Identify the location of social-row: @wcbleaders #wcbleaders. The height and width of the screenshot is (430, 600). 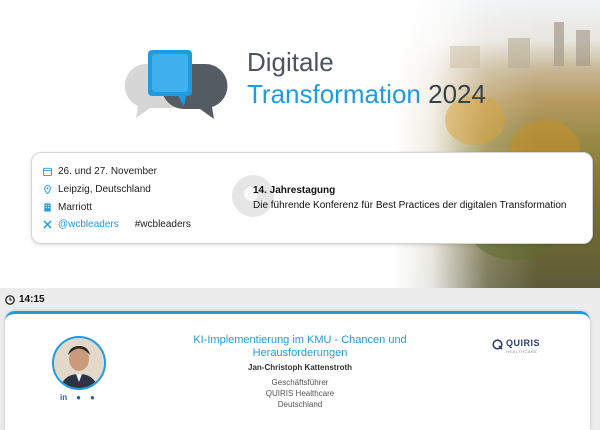
(117, 224).